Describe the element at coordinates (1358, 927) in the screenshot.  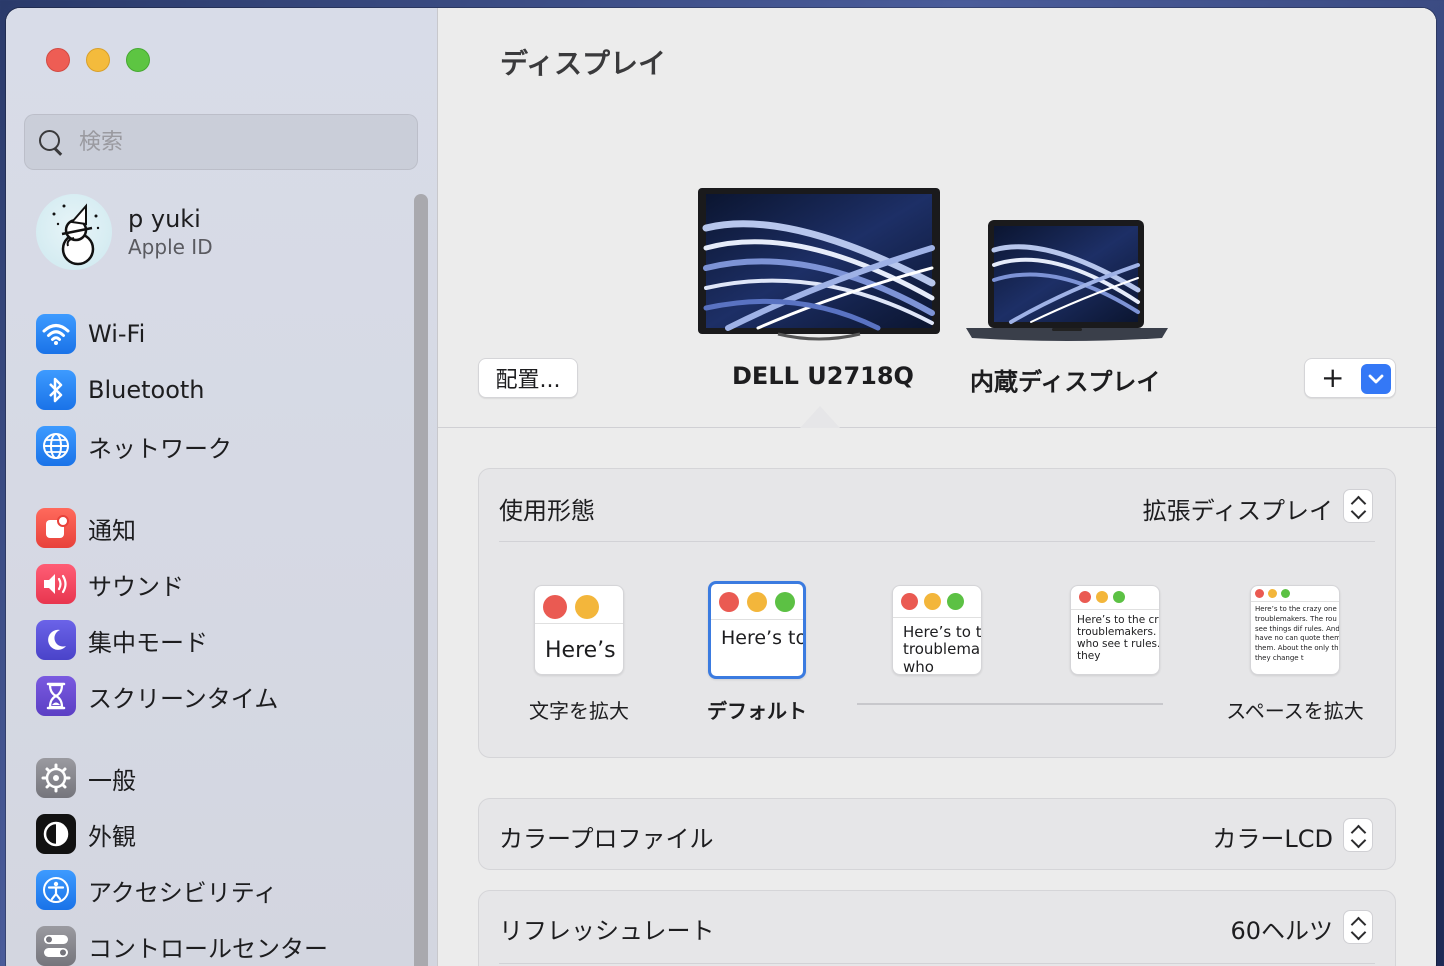
I see `refresh-rate-stepper` at that location.